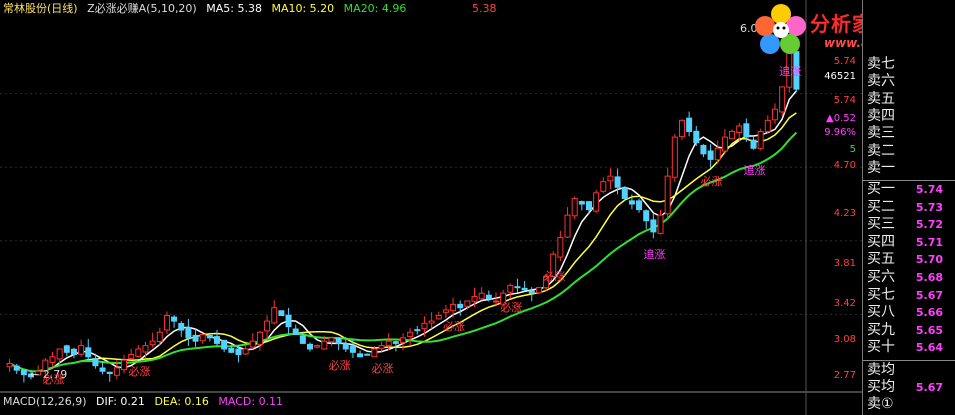 This screenshot has height=415, width=955. I want to click on macd-value: MACD: 0.11, so click(251, 401).